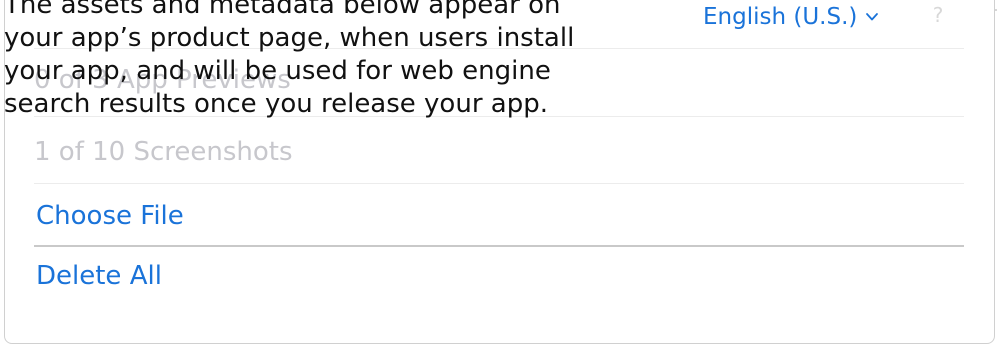 This screenshot has height=346, width=997. I want to click on delete-all-menu-item: Delete All, so click(499, 276).